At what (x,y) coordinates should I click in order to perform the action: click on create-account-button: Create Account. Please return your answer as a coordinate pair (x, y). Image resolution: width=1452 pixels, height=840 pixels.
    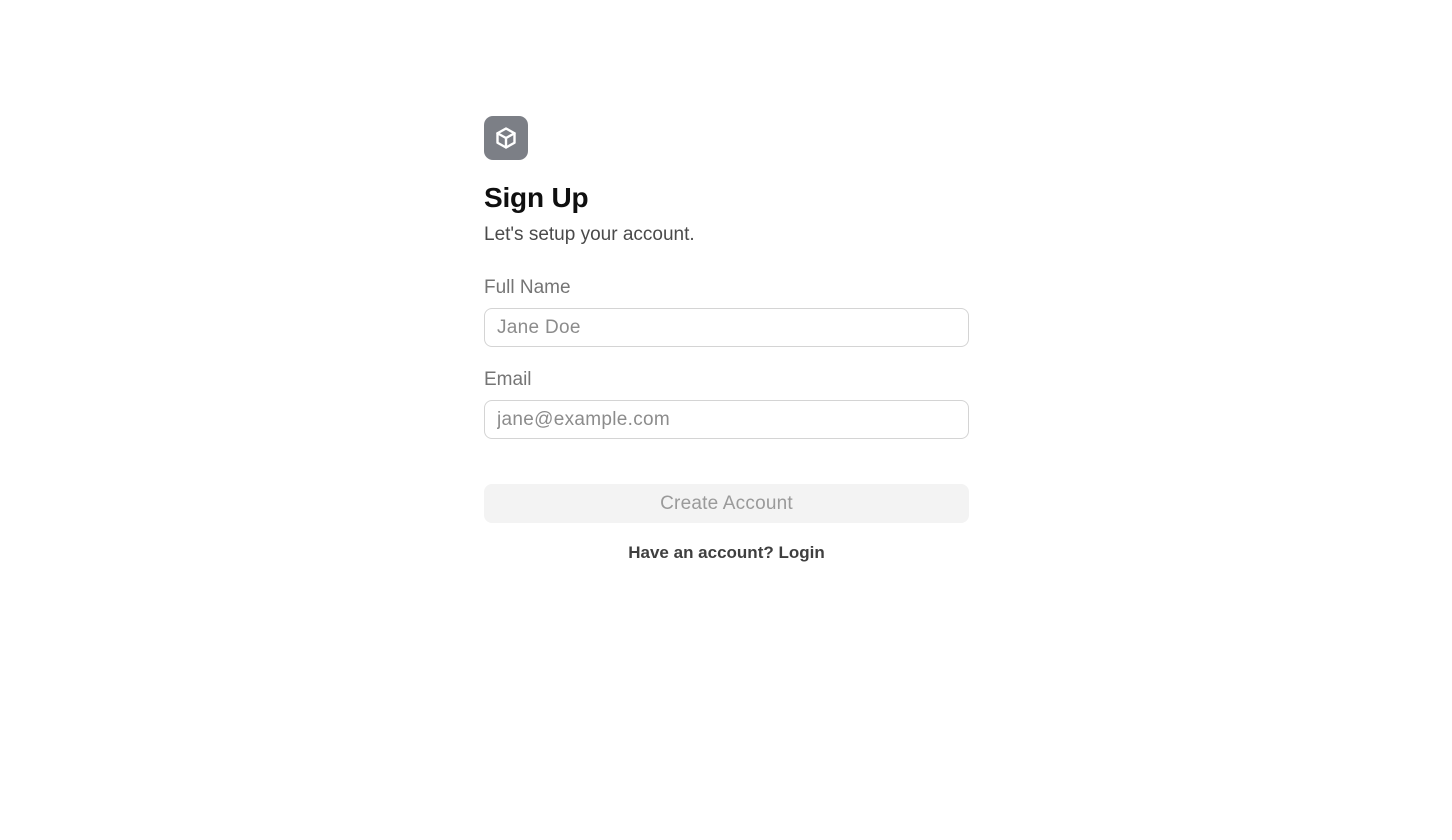
    Looking at the image, I should click on (726, 503).